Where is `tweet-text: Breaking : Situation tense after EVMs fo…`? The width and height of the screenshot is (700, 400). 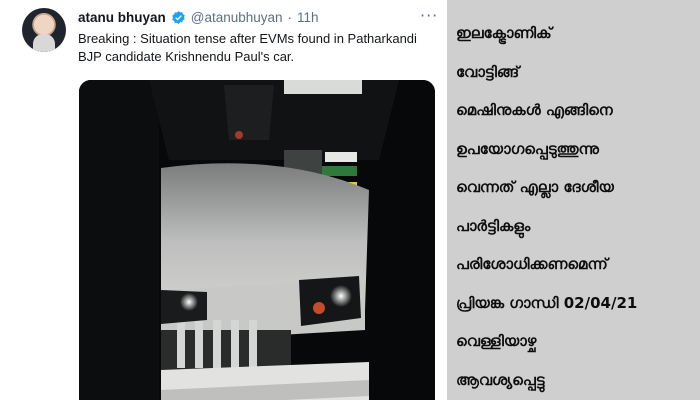
tweet-text: Breaking : Situation tense after EVMs fo… is located at coordinates (254, 48).